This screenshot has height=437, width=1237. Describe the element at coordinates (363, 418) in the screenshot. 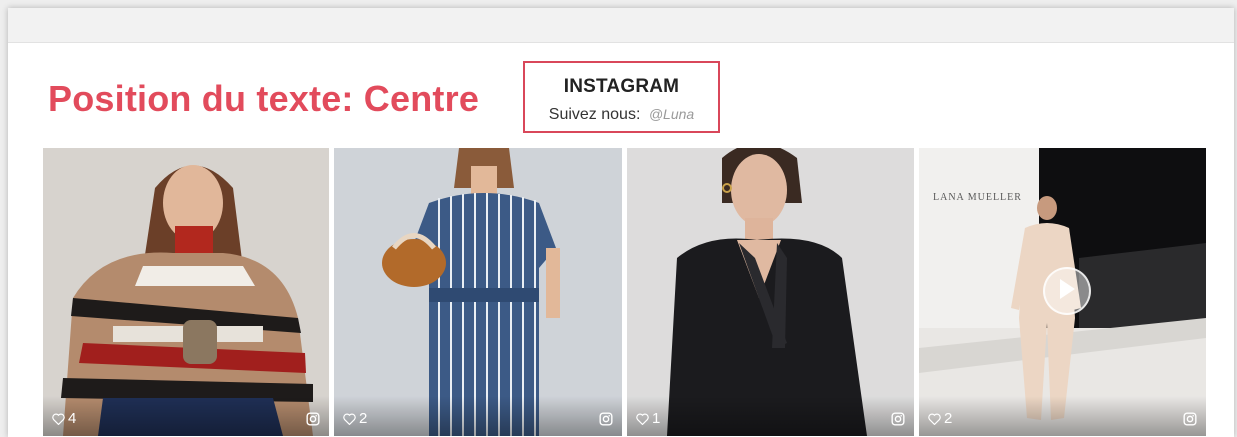

I see `post-2-like-count: 2` at that location.